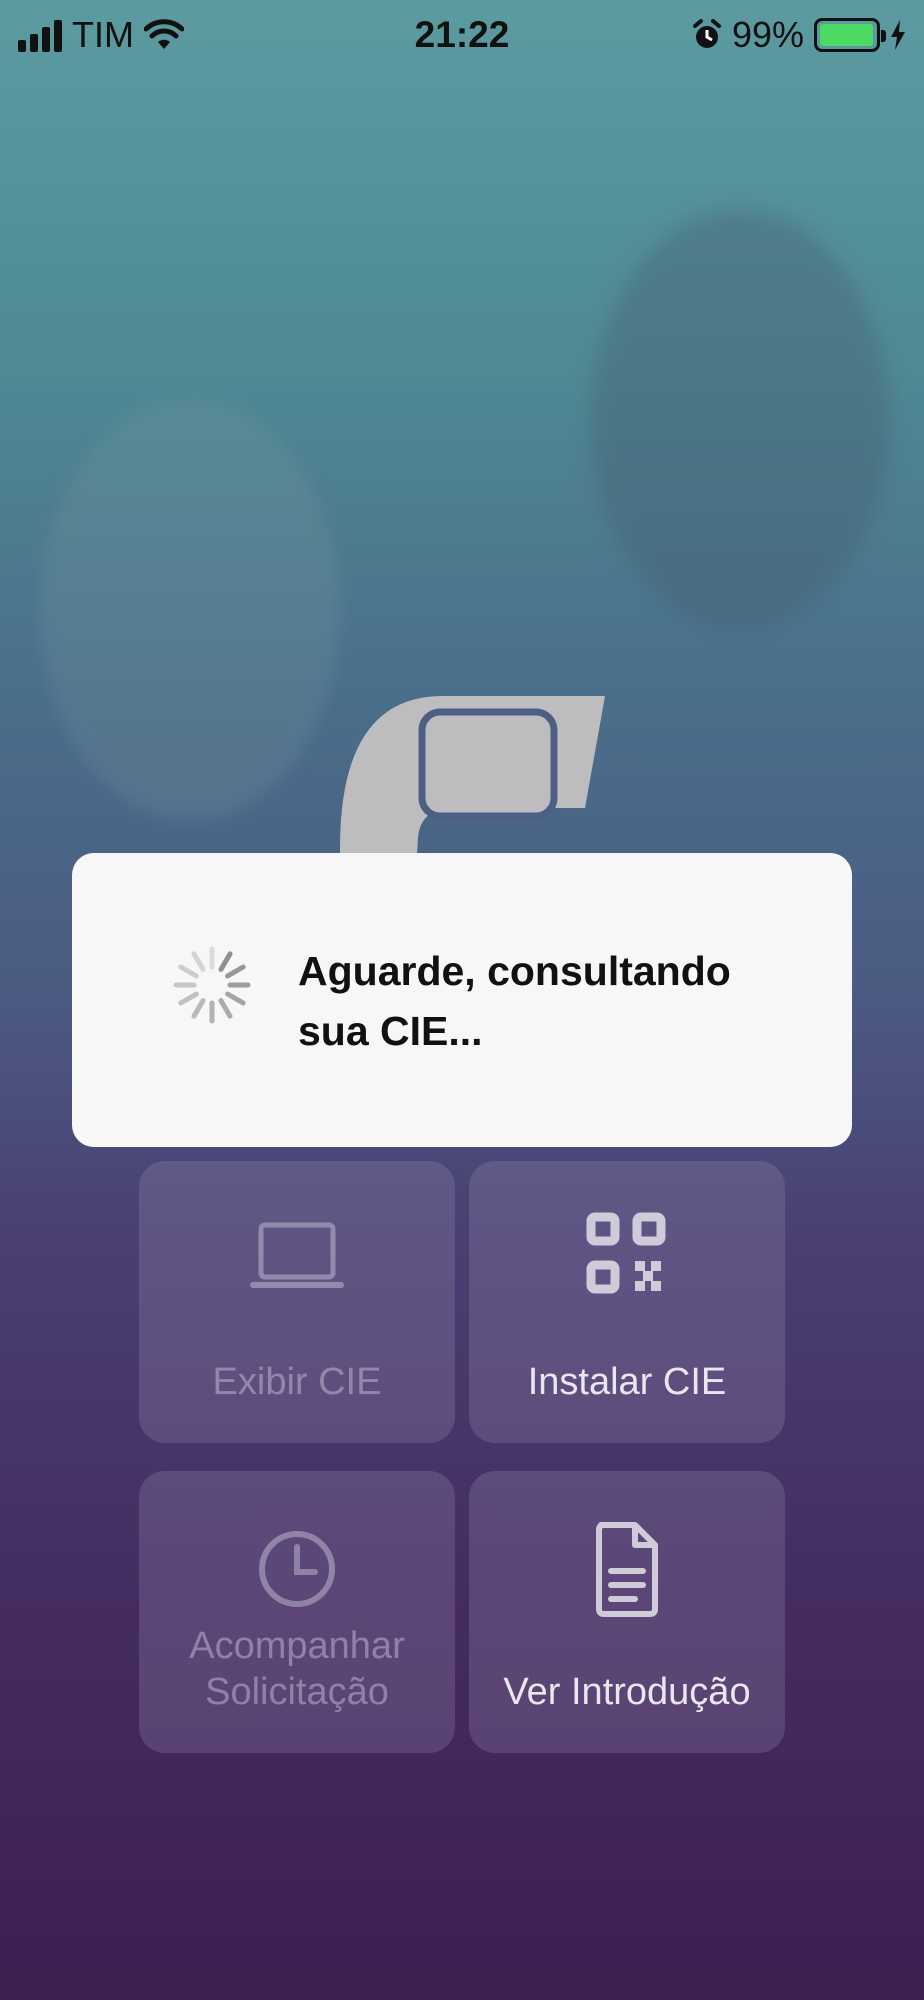 The width and height of the screenshot is (924, 2000). I want to click on alarm-icon, so click(706, 33).